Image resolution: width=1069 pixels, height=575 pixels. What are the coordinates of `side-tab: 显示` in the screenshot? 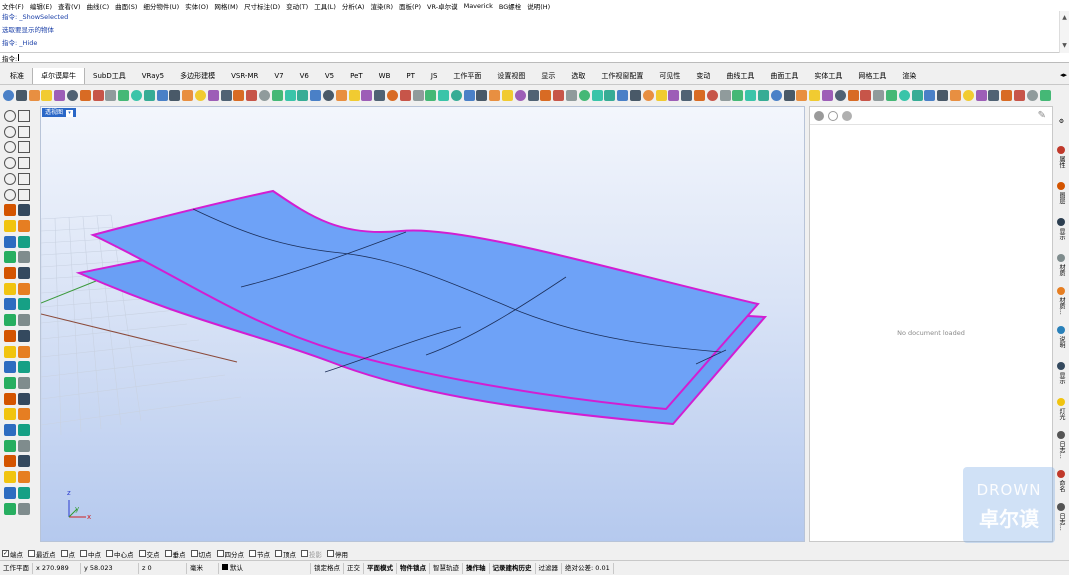 It's located at (1061, 373).